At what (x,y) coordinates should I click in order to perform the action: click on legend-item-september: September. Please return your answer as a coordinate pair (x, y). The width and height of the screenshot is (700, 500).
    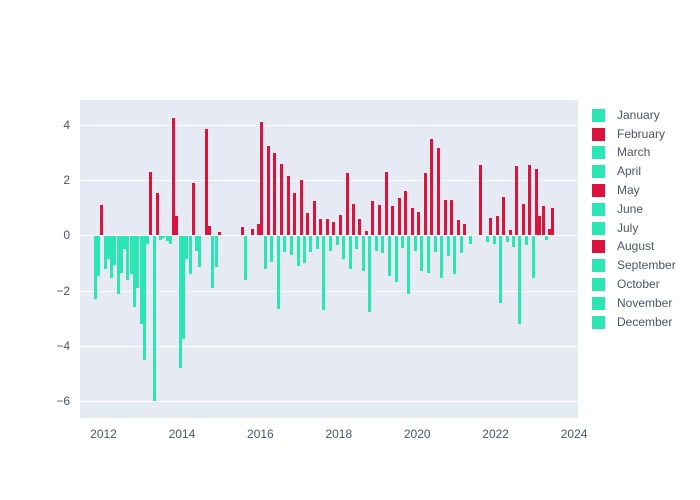
    Looking at the image, I should click on (634, 265).